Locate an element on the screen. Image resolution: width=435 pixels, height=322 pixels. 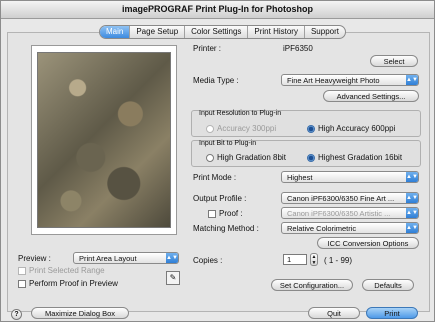
print-mode-label: Print Mode : is located at coordinates (215, 177).